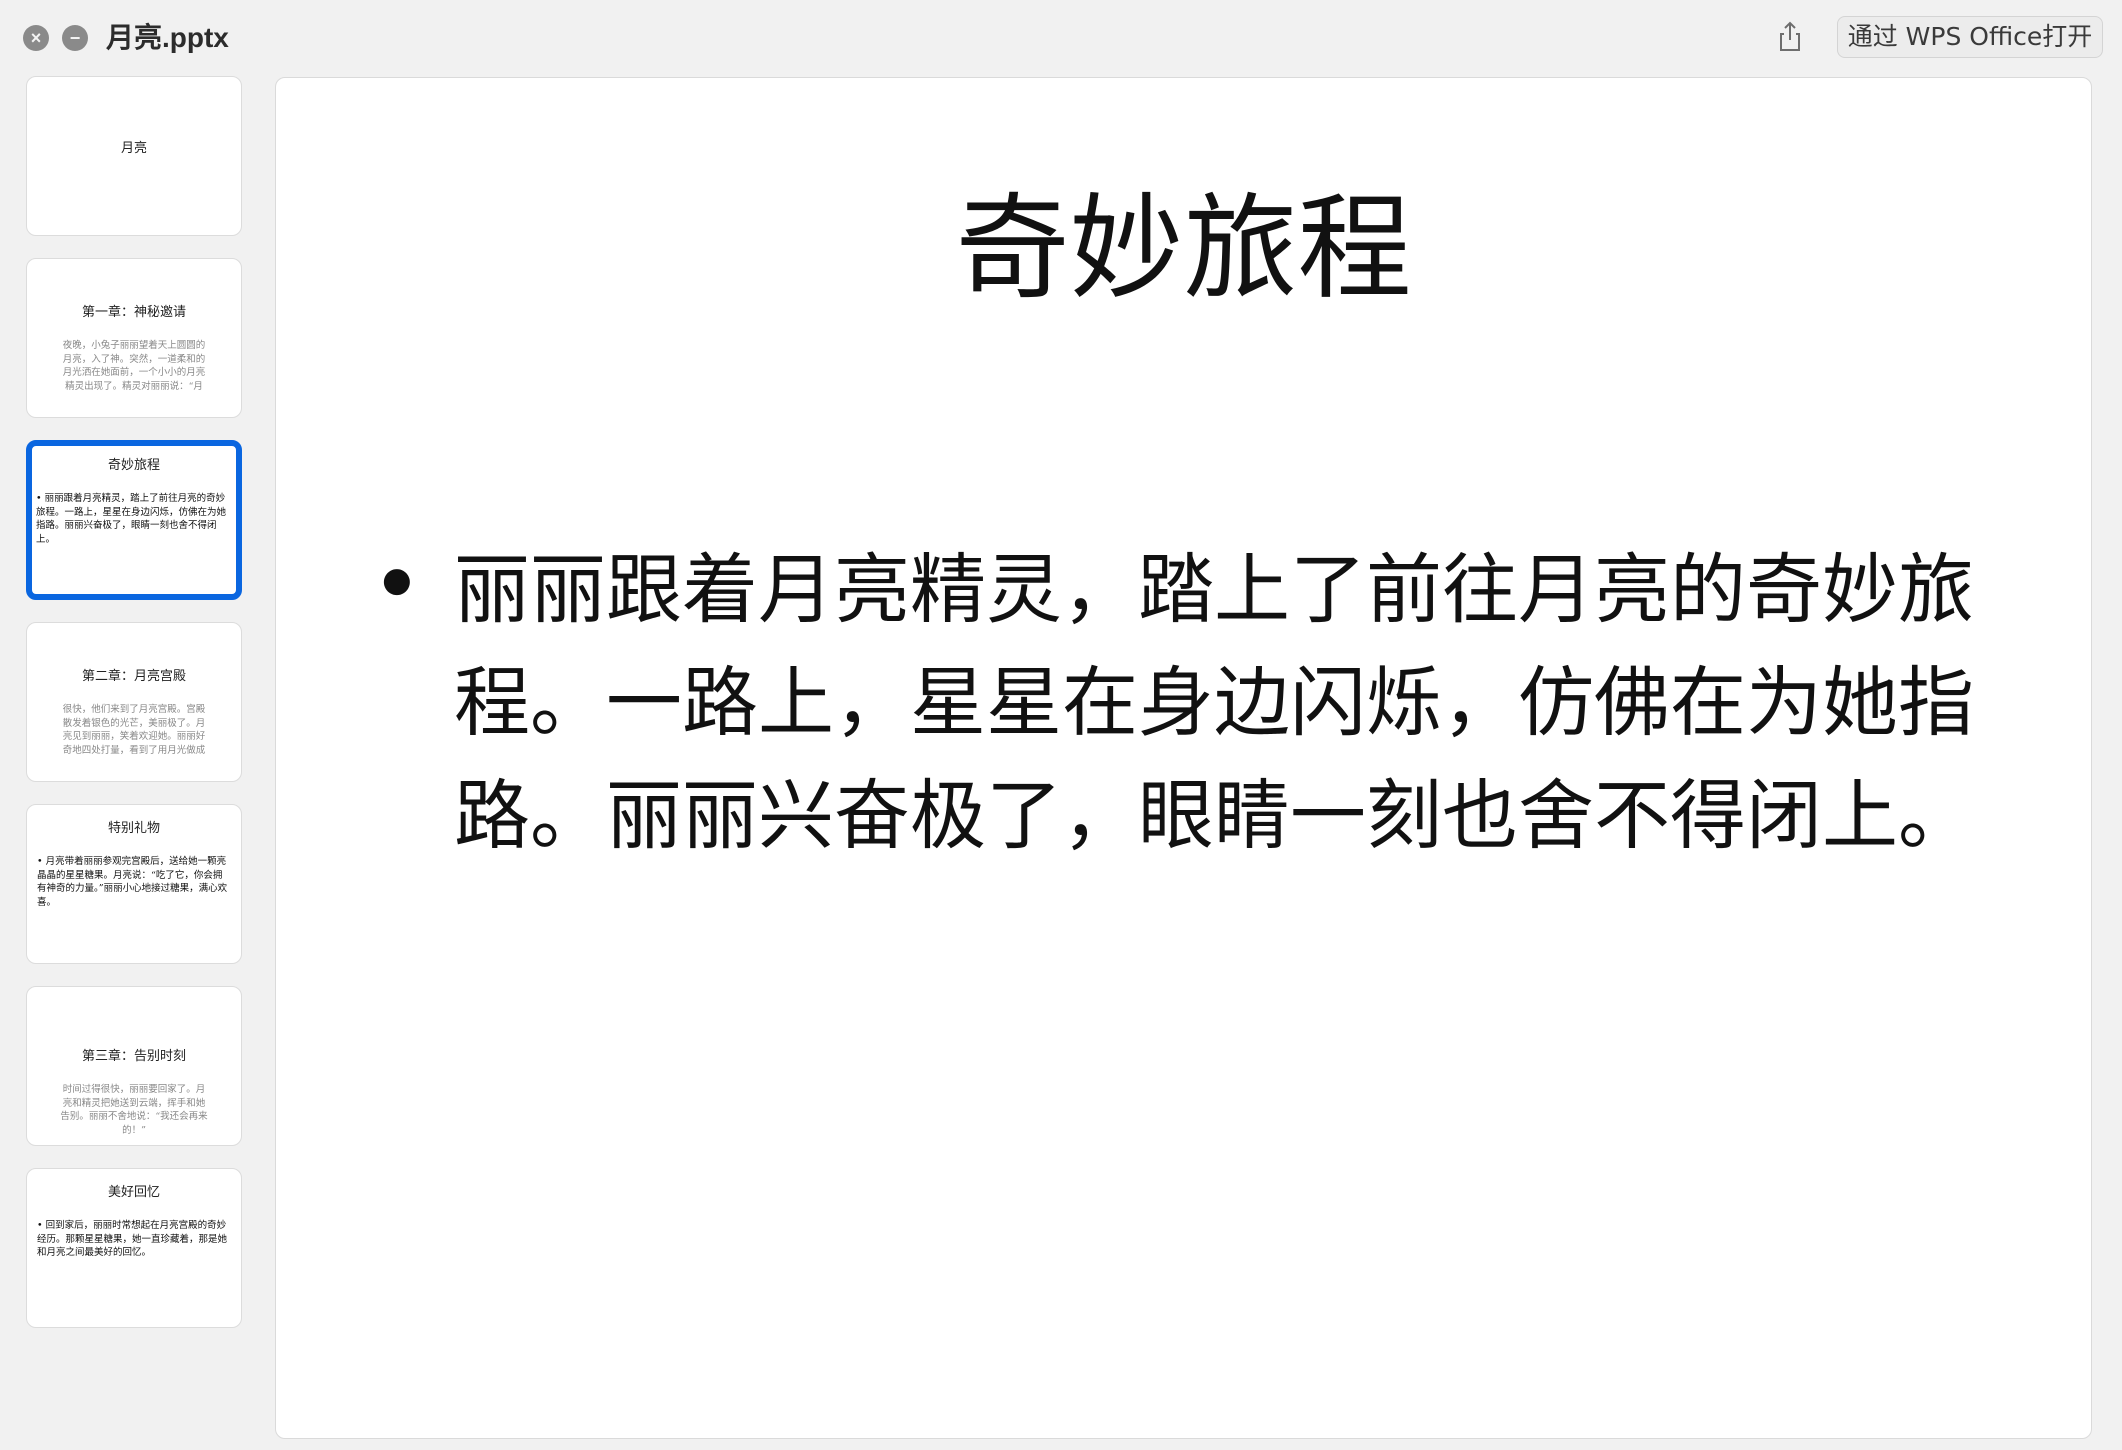 This screenshot has width=2122, height=1450. I want to click on thumbnail-title: 第三章：告别时刻, so click(133, 1056).